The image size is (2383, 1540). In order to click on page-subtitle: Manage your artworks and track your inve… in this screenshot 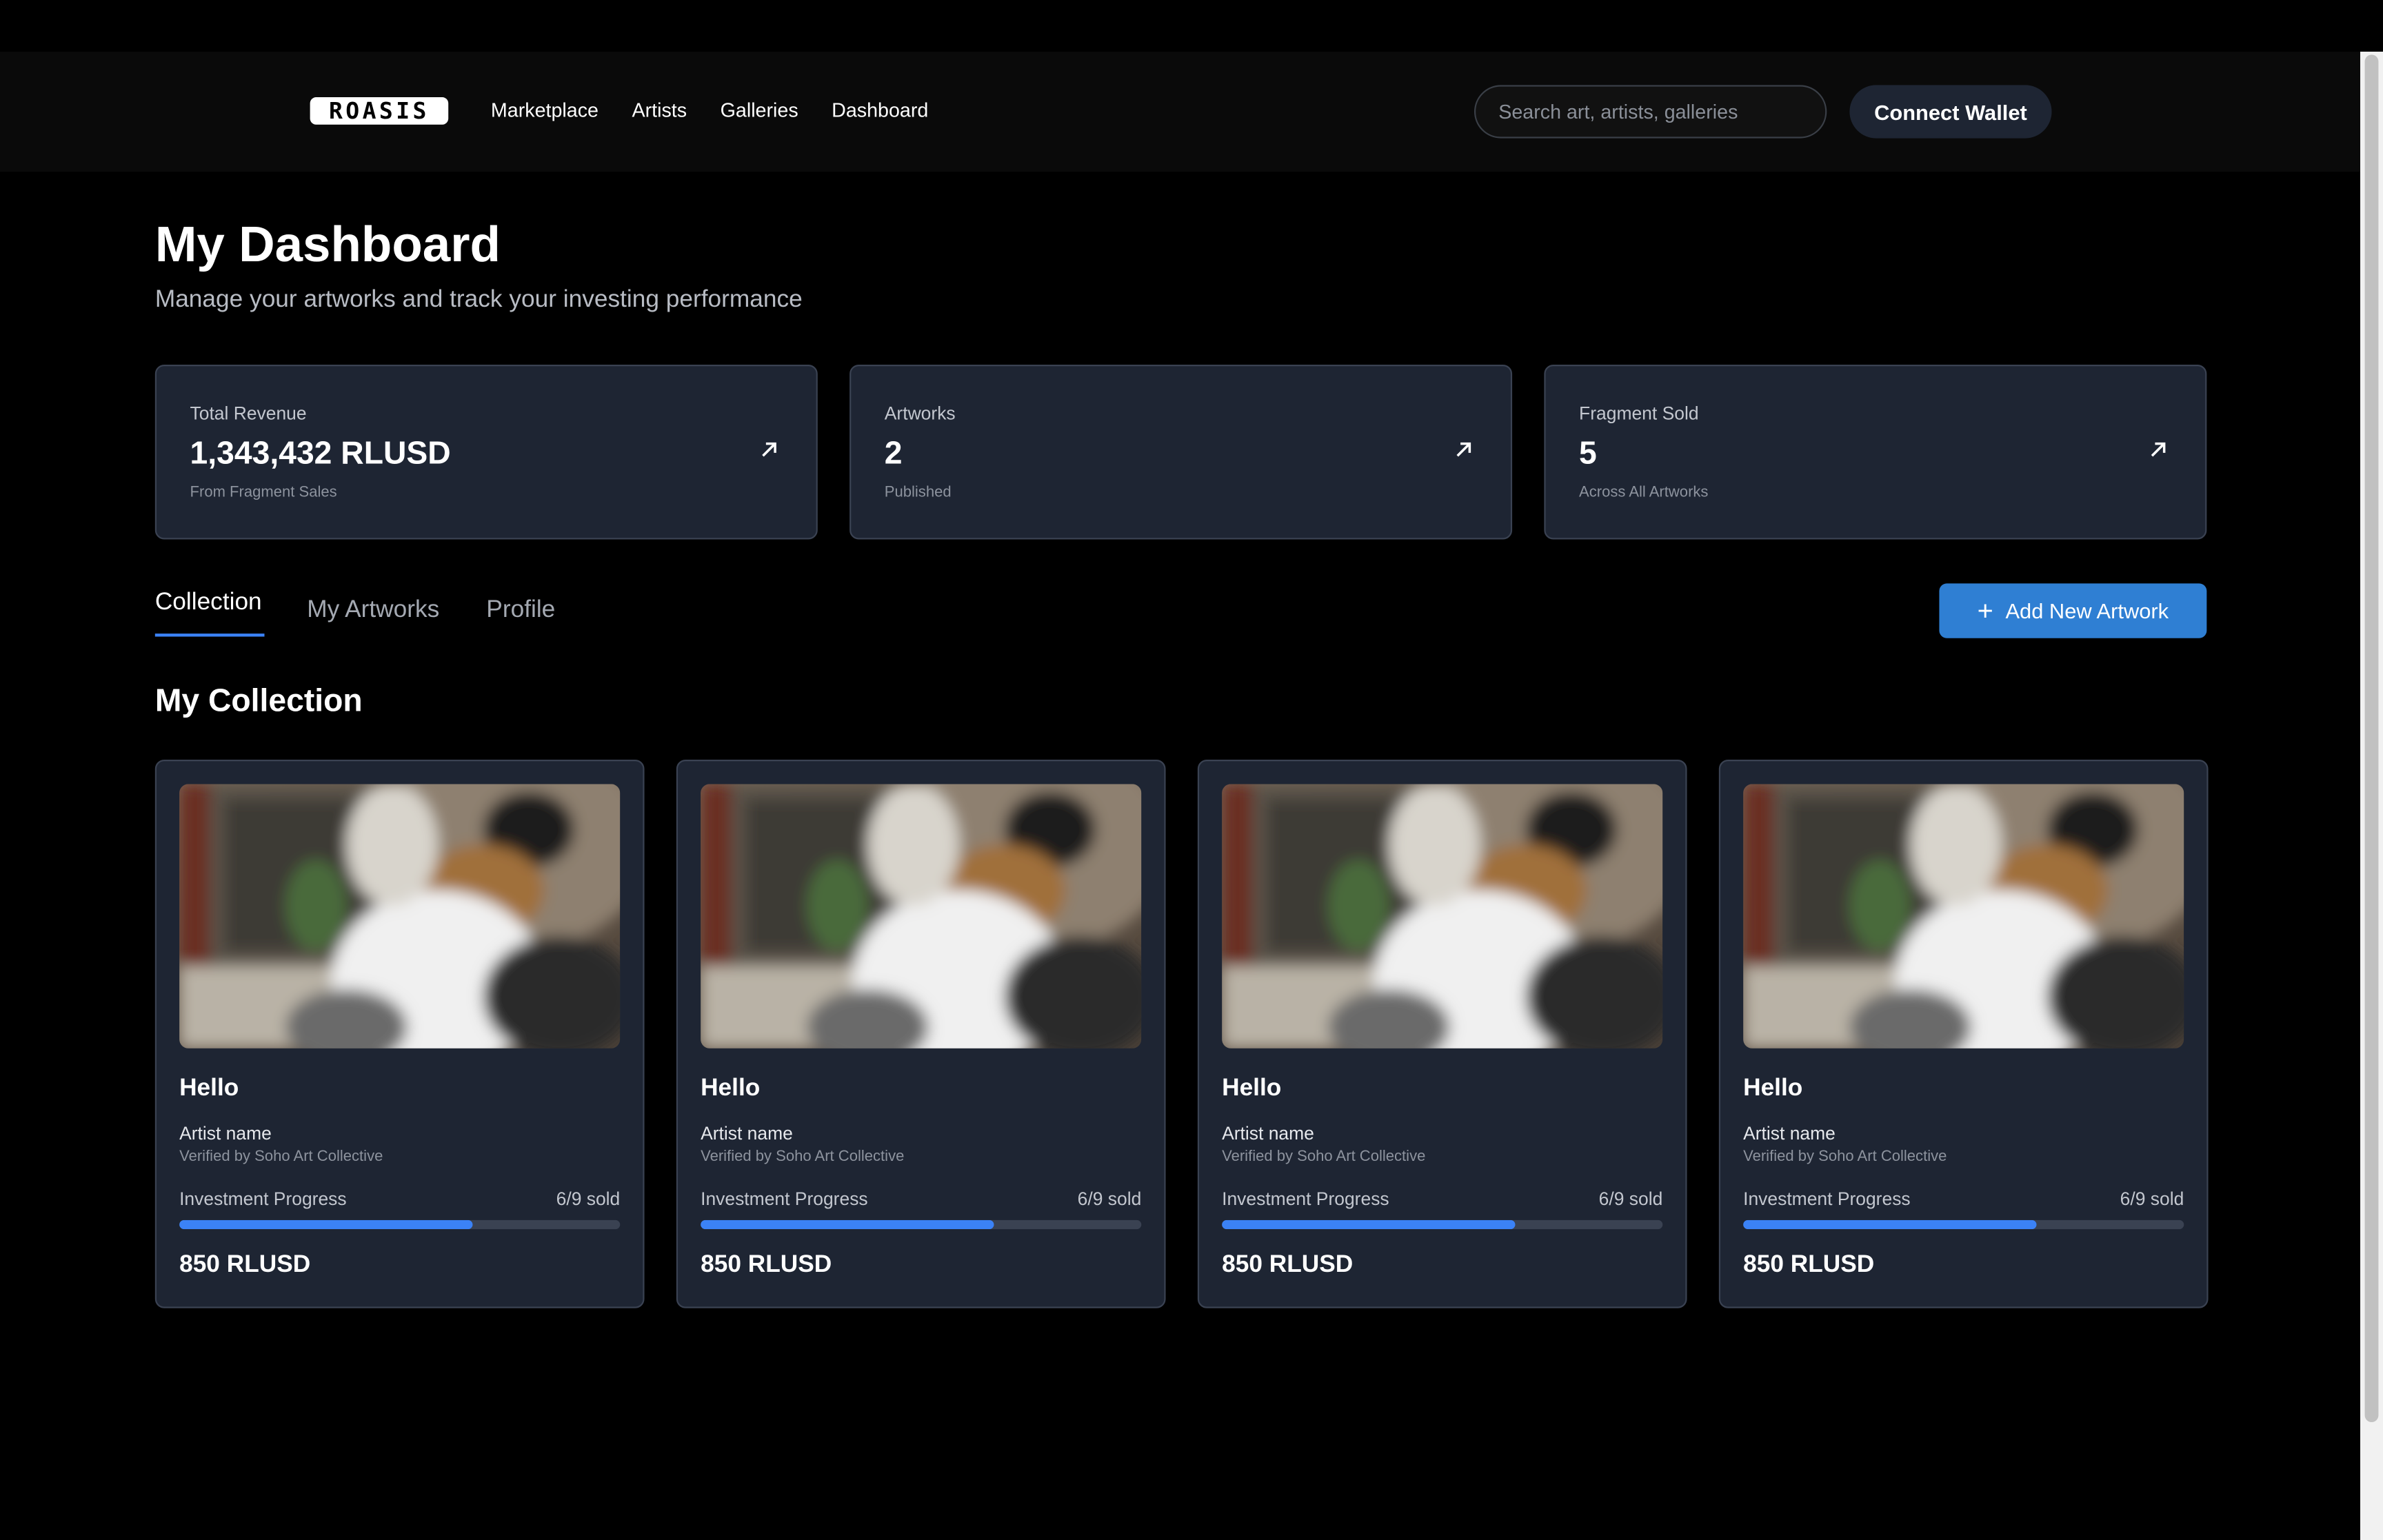, I will do `click(478, 301)`.